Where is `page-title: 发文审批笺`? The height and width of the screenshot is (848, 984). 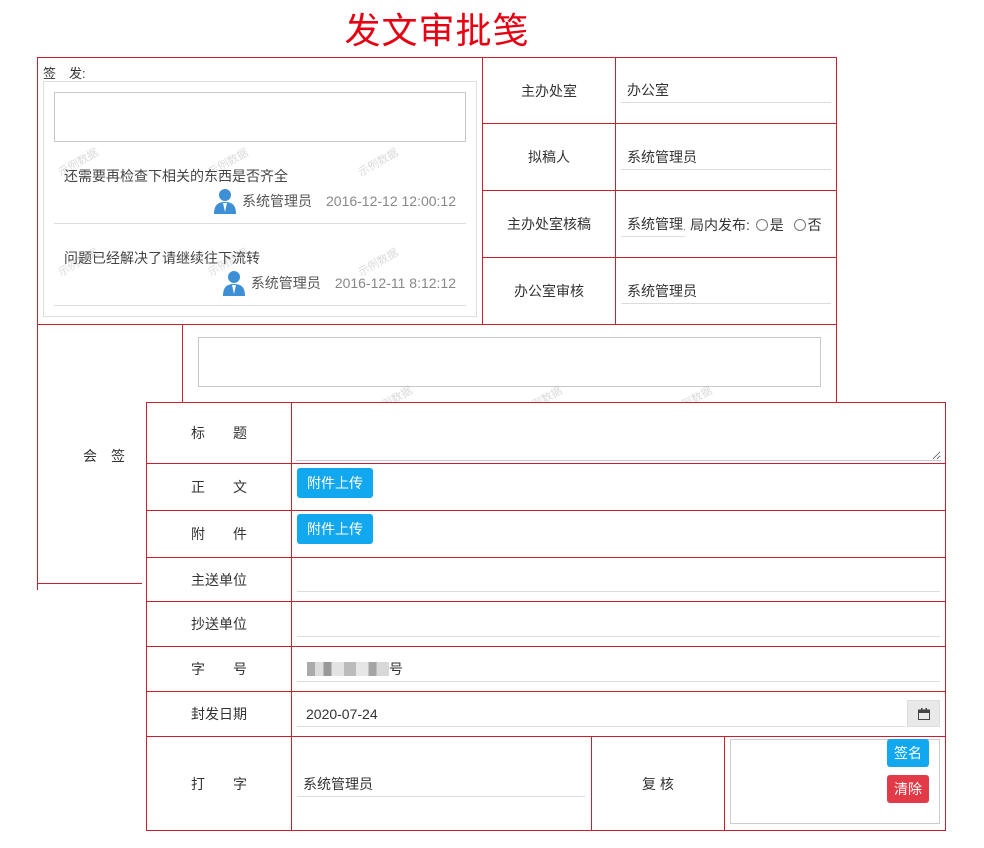 page-title: 发文审批笺 is located at coordinates (437, 31).